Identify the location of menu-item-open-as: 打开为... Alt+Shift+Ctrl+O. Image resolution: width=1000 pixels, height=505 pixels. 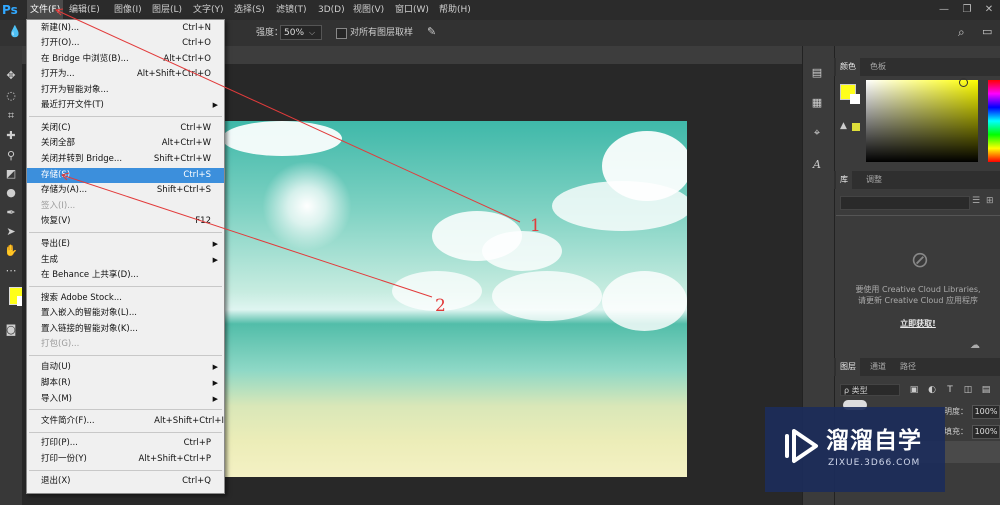
(125, 74).